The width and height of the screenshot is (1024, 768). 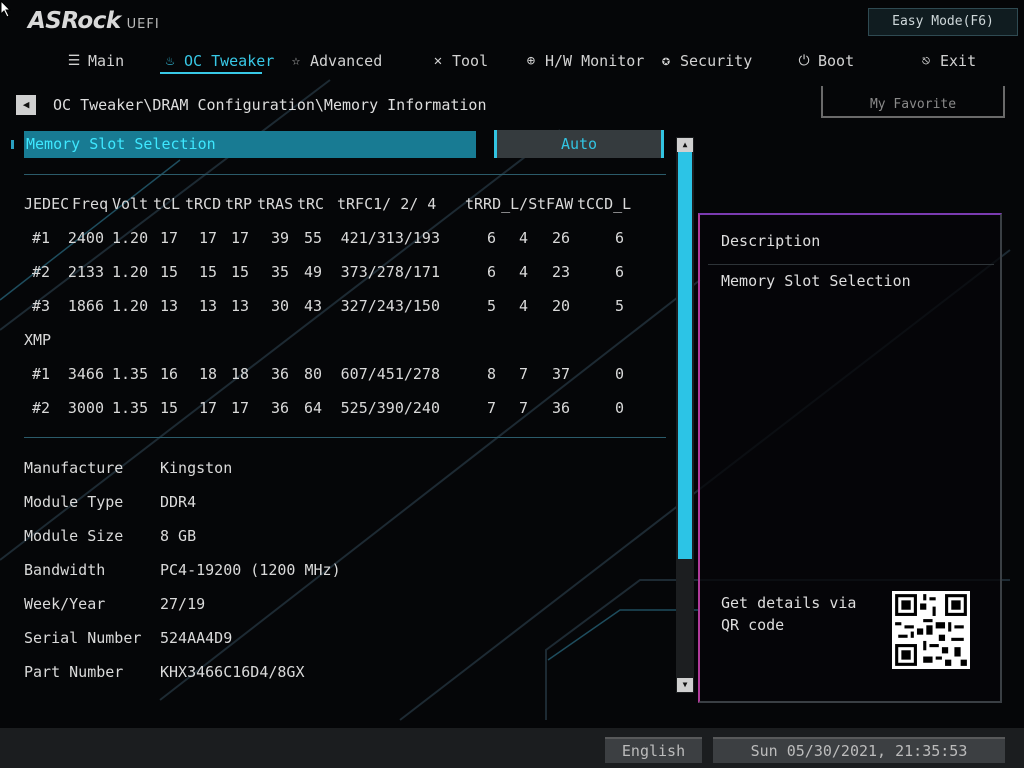 What do you see at coordinates (943, 22) in the screenshot?
I see `easy-mode-button: Easy Mode(F6)` at bounding box center [943, 22].